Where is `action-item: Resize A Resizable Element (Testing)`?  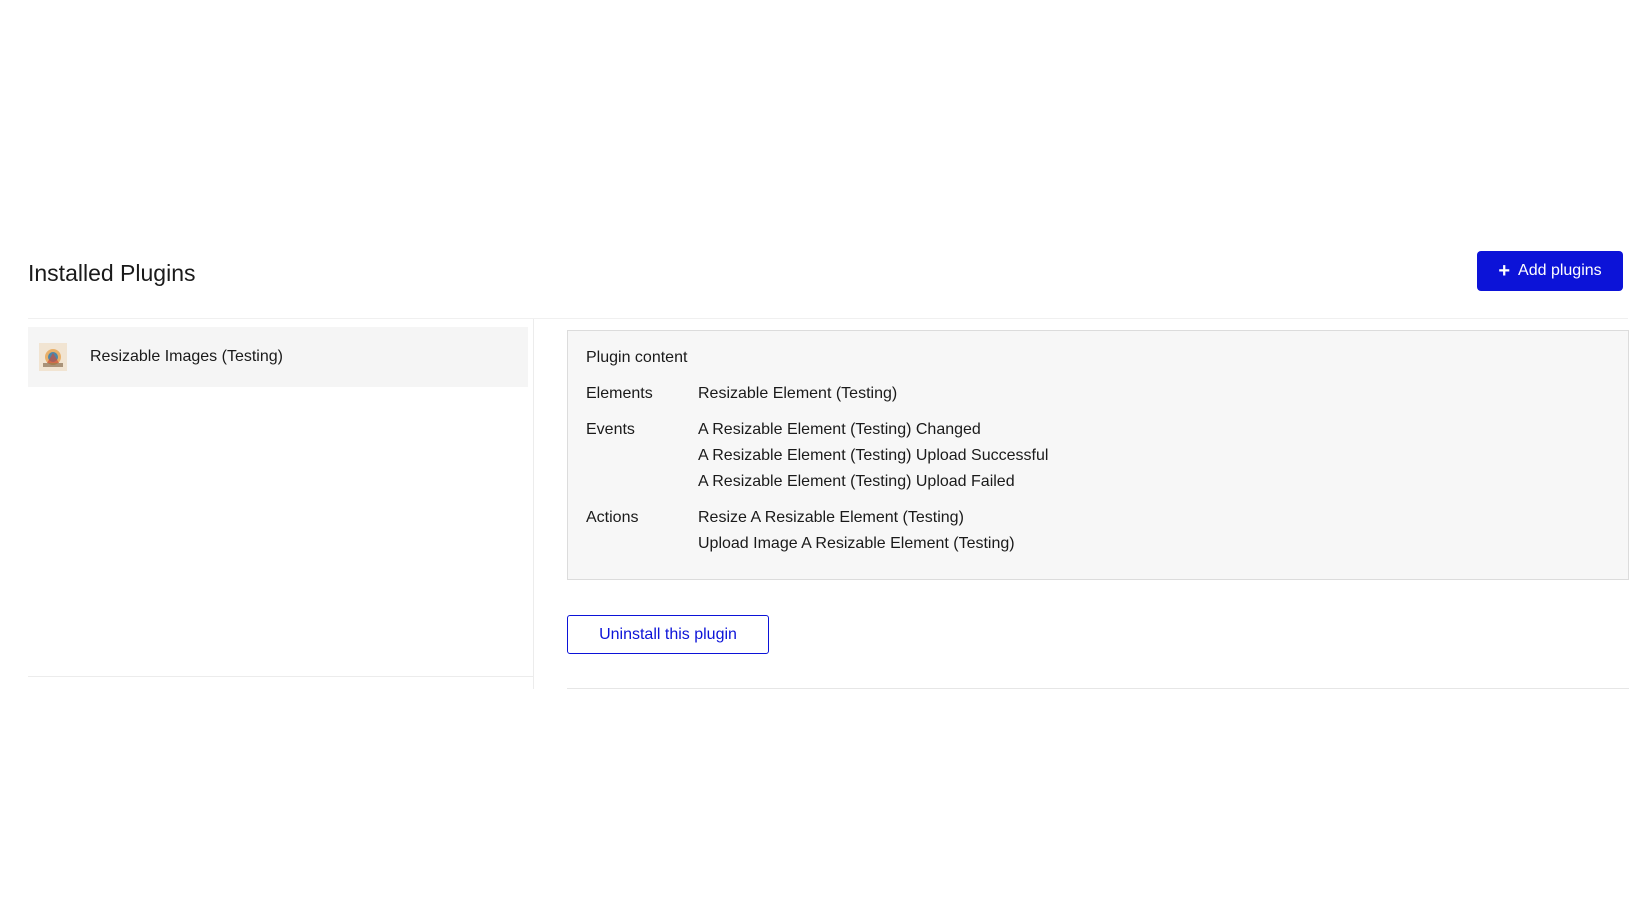 action-item: Resize A Resizable Element (Testing) is located at coordinates (831, 517).